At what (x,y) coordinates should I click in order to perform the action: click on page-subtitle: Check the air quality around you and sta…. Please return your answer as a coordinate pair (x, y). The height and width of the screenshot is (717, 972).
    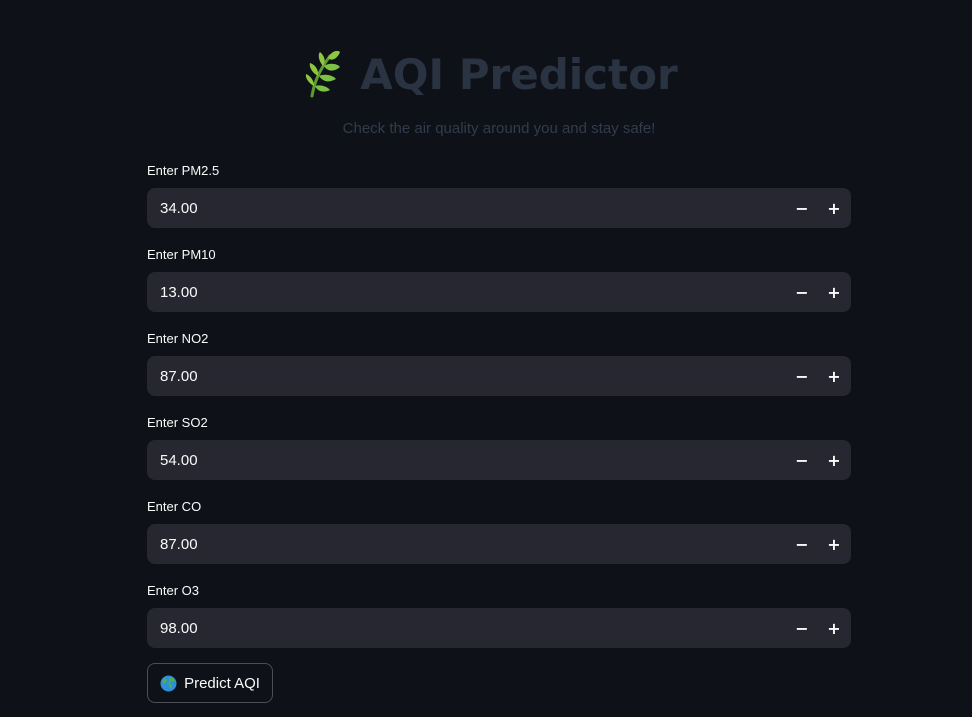
    Looking at the image, I should click on (499, 128).